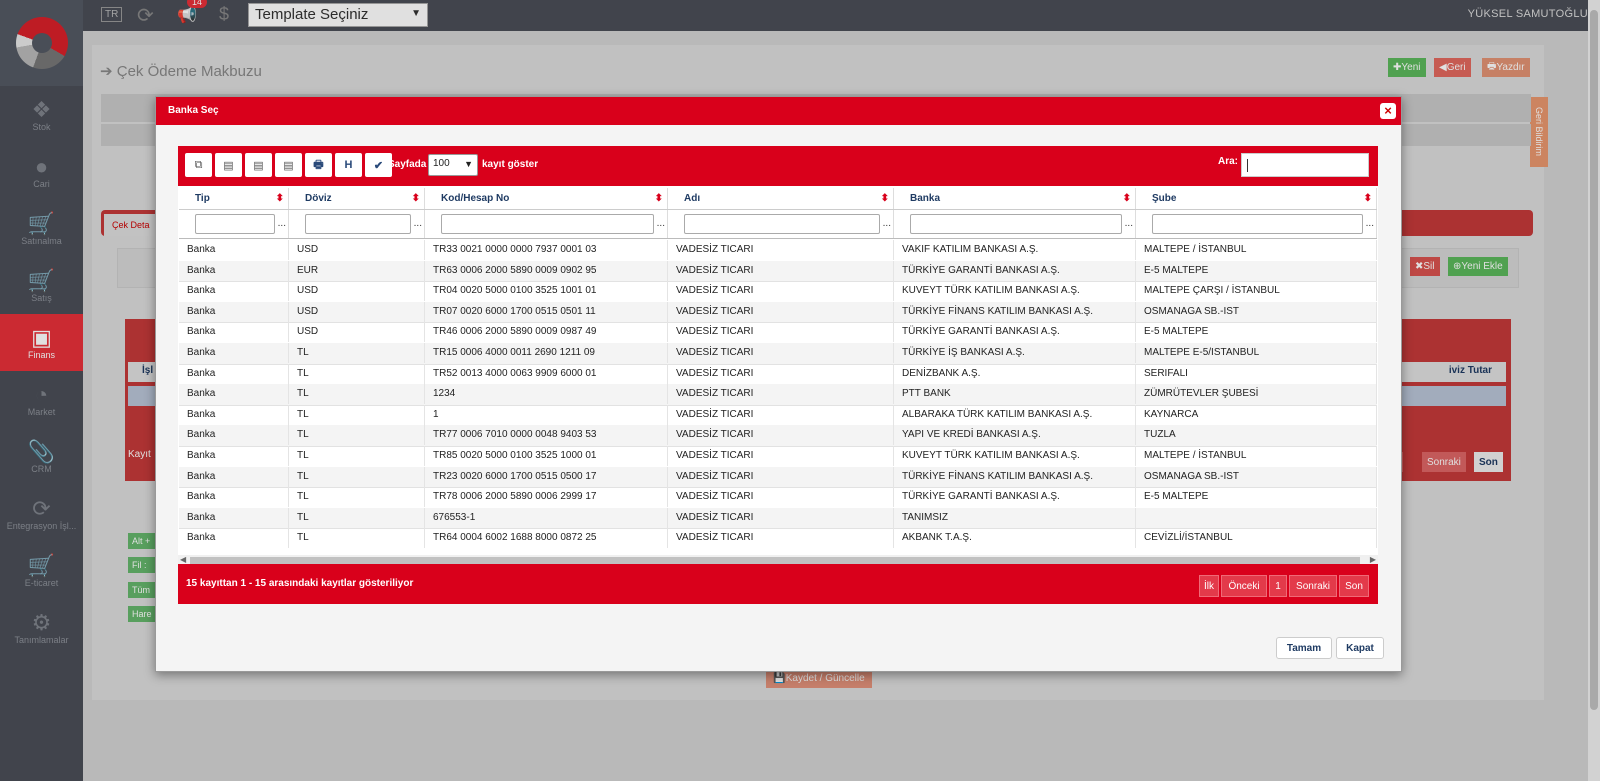  I want to click on column-header-label: Kod/Hesap No, so click(475, 198).